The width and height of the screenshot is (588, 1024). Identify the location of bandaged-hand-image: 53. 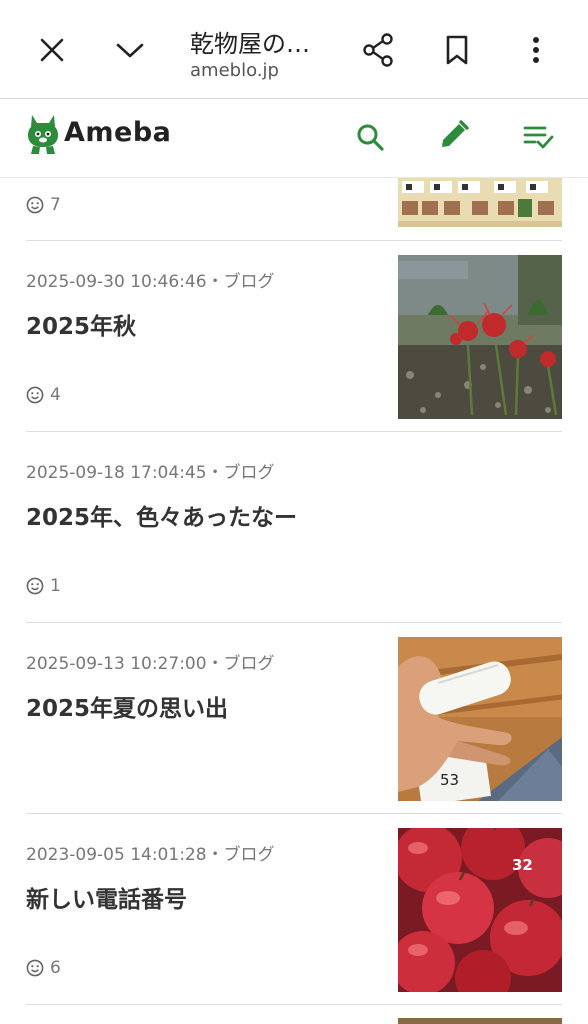
(480, 719).